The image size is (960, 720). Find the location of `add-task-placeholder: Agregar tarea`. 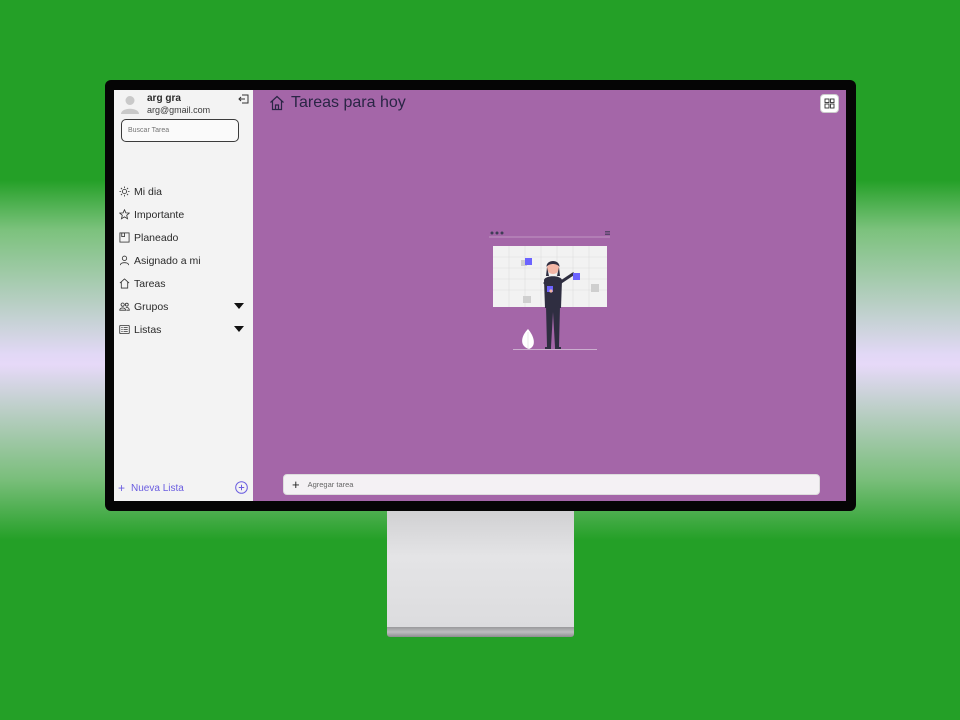

add-task-placeholder: Agregar tarea is located at coordinates (330, 484).